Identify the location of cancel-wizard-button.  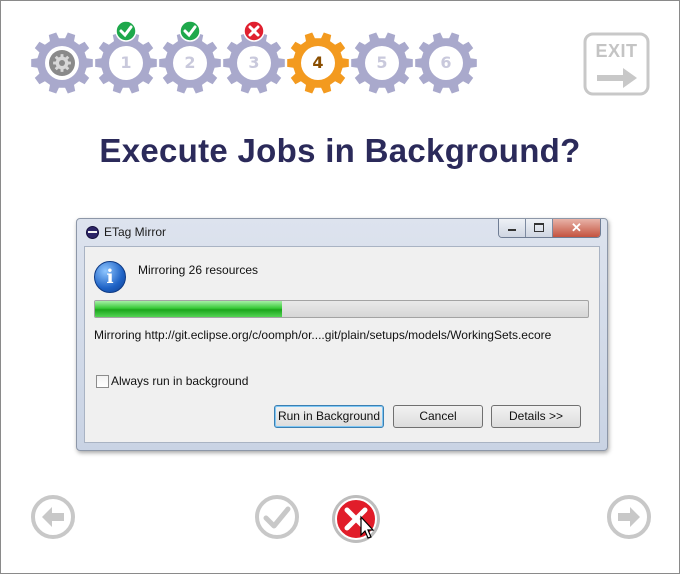
(356, 519).